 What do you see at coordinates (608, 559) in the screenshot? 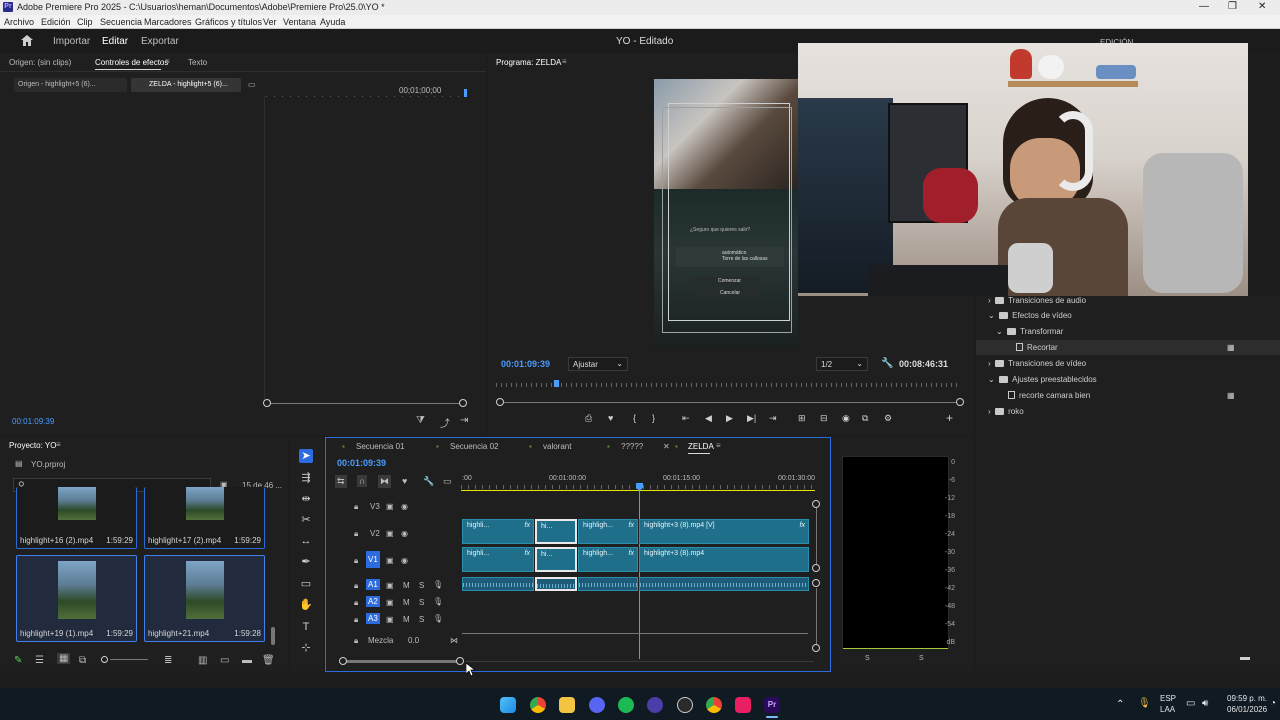
I see `clip-v1-3: highligh... fx` at bounding box center [608, 559].